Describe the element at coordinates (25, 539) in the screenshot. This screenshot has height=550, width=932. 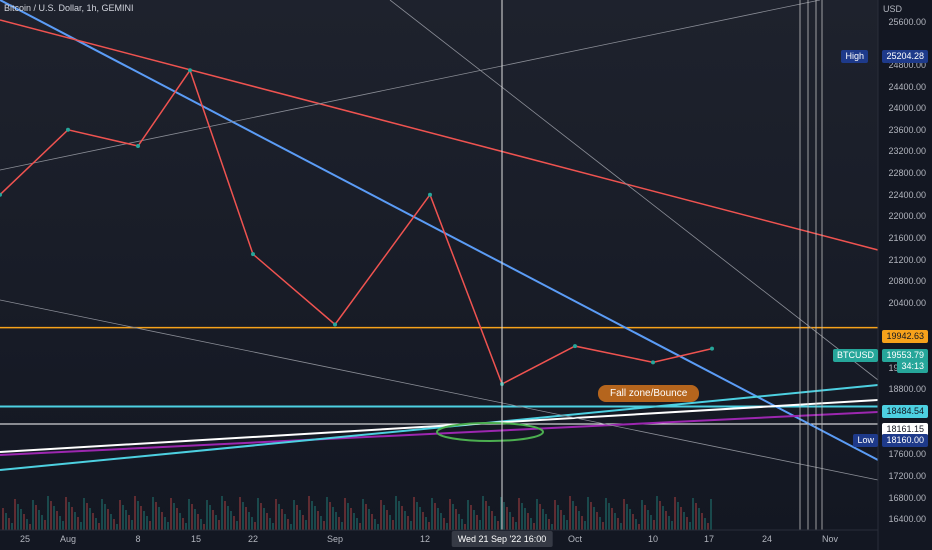
I see `time-tick-label: 25` at that location.